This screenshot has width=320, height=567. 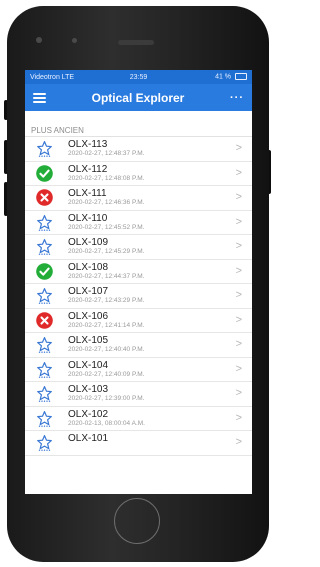 What do you see at coordinates (106, 398) in the screenshot?
I see `item-timestamp: 2020-02-27, 12:39:00 P.M.` at bounding box center [106, 398].